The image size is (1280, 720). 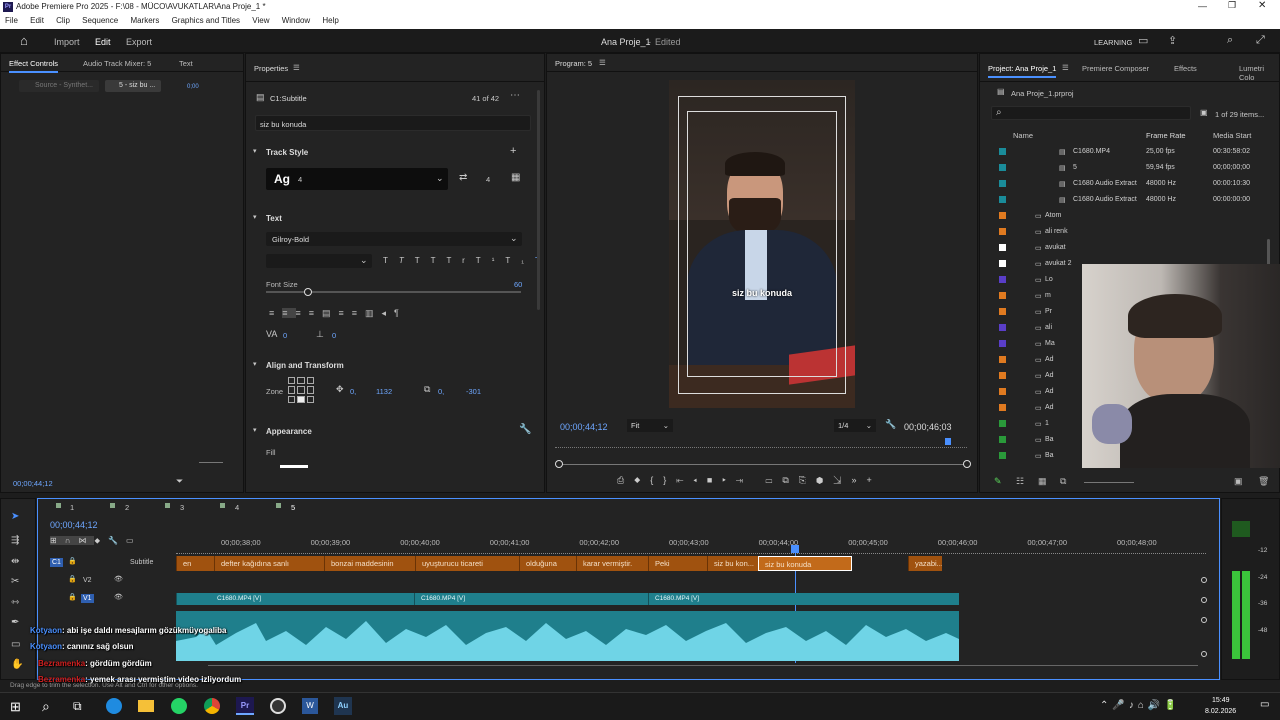 What do you see at coordinates (293, 507) in the screenshot?
I see `timeline-tab-5: 5` at bounding box center [293, 507].